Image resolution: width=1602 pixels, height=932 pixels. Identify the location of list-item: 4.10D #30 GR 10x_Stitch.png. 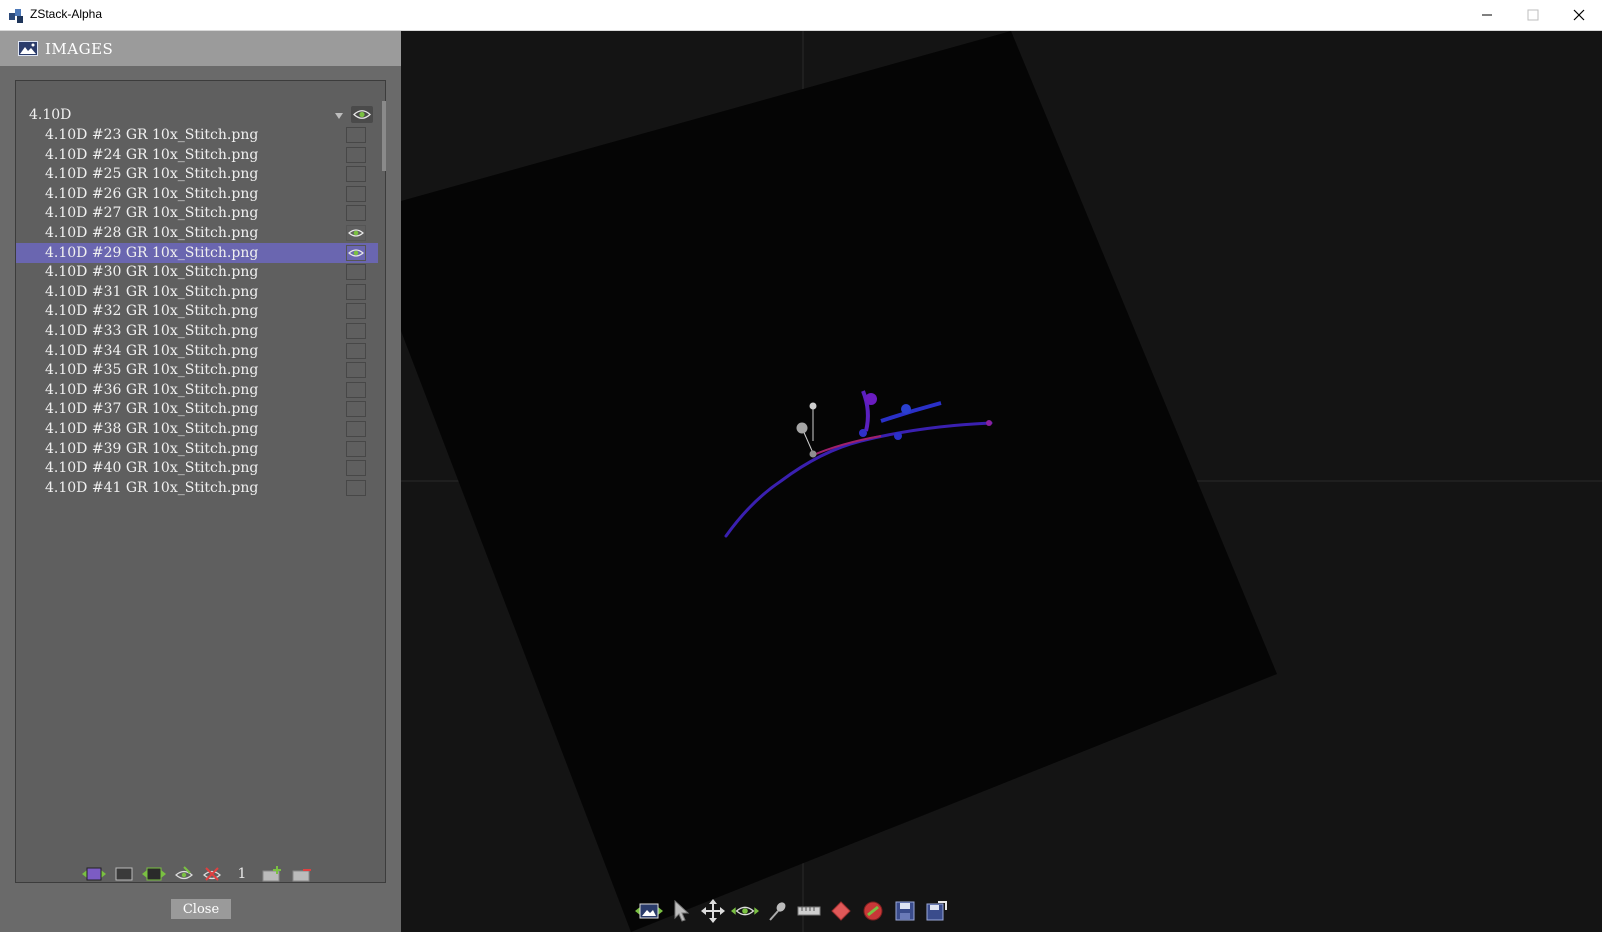
(197, 272).